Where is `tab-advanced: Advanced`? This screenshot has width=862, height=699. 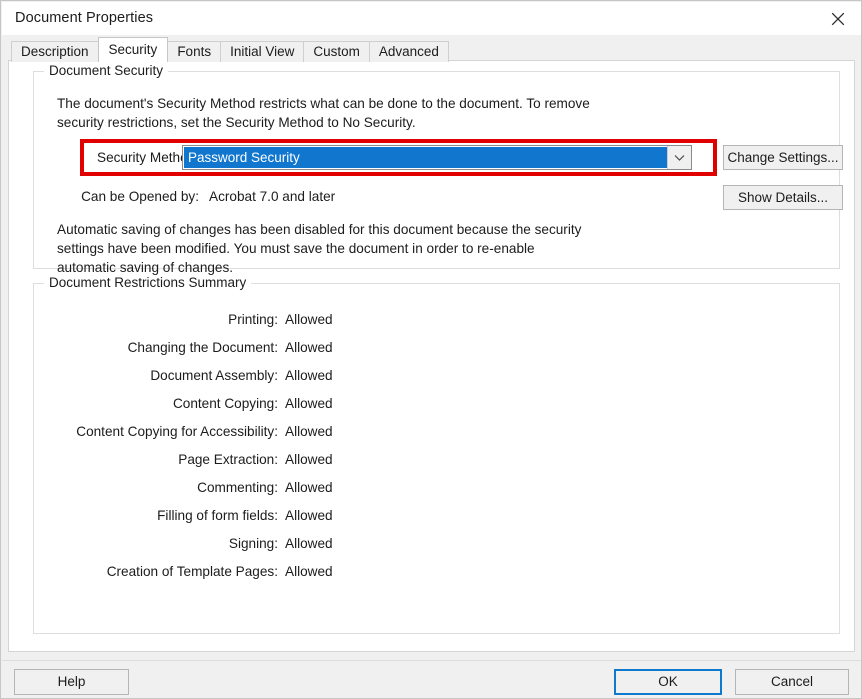
tab-advanced: Advanced is located at coordinates (408, 51).